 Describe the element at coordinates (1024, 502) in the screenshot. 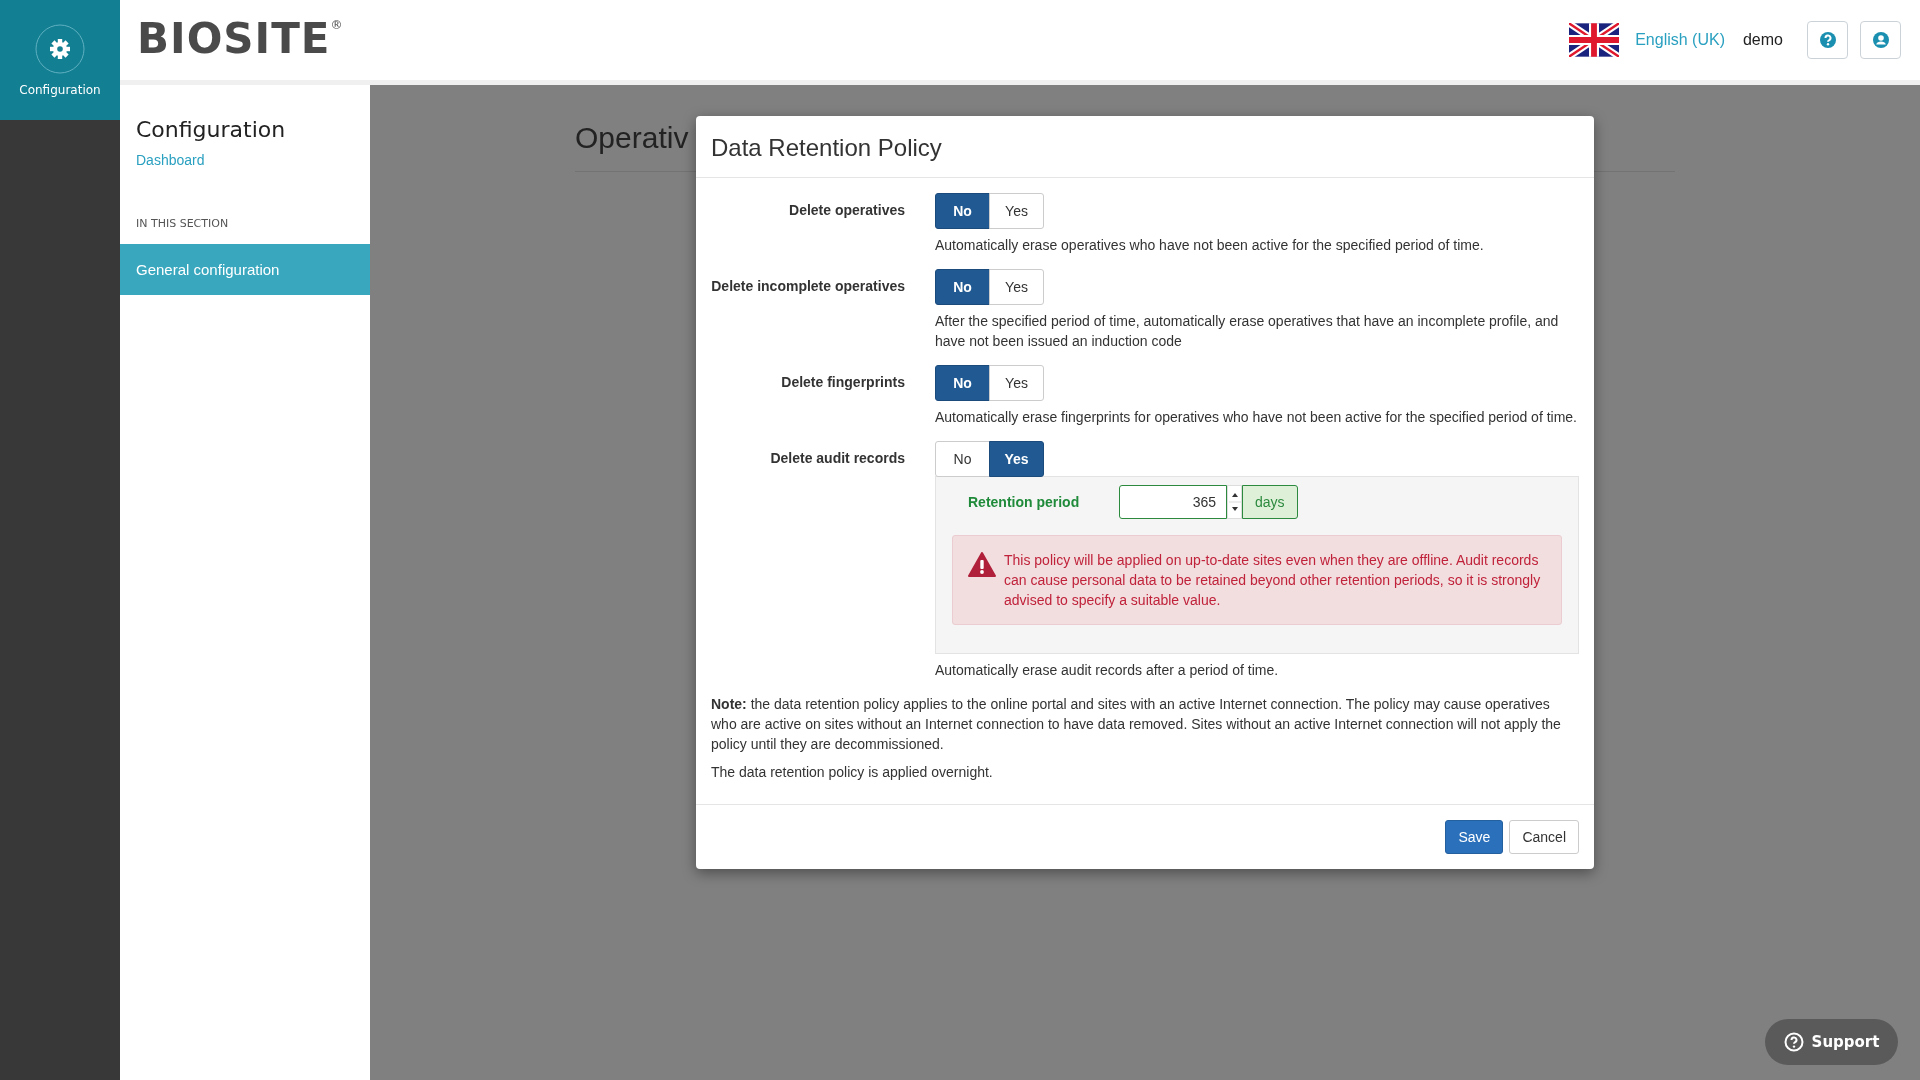

I see `retention-label: Retention period` at that location.